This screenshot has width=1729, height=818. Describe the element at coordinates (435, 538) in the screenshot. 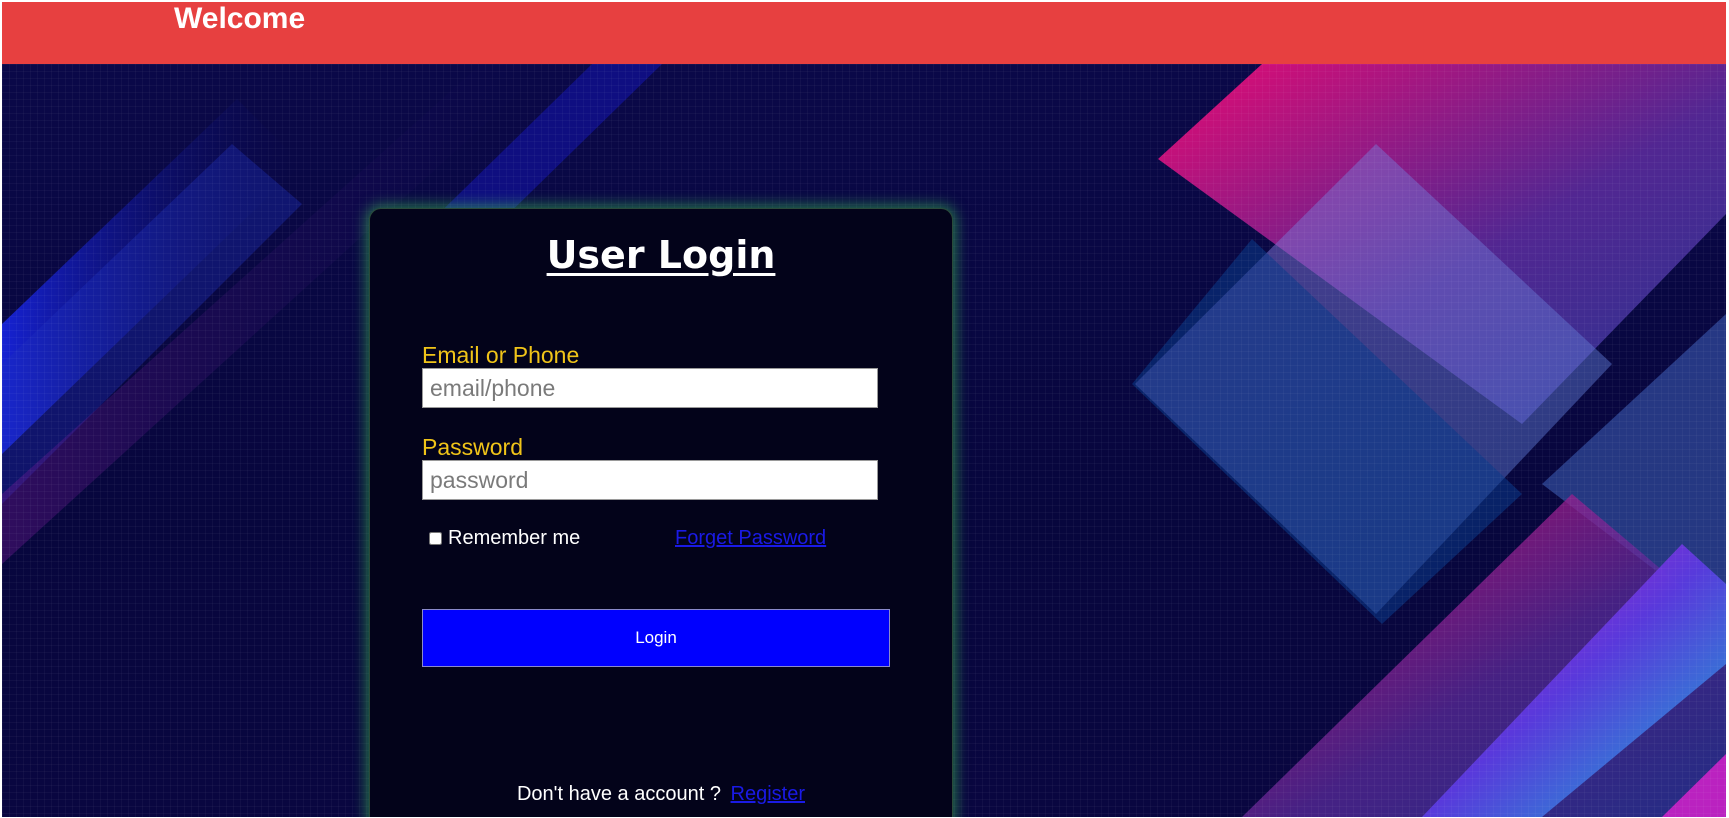

I see `remember-me-checkbox` at that location.